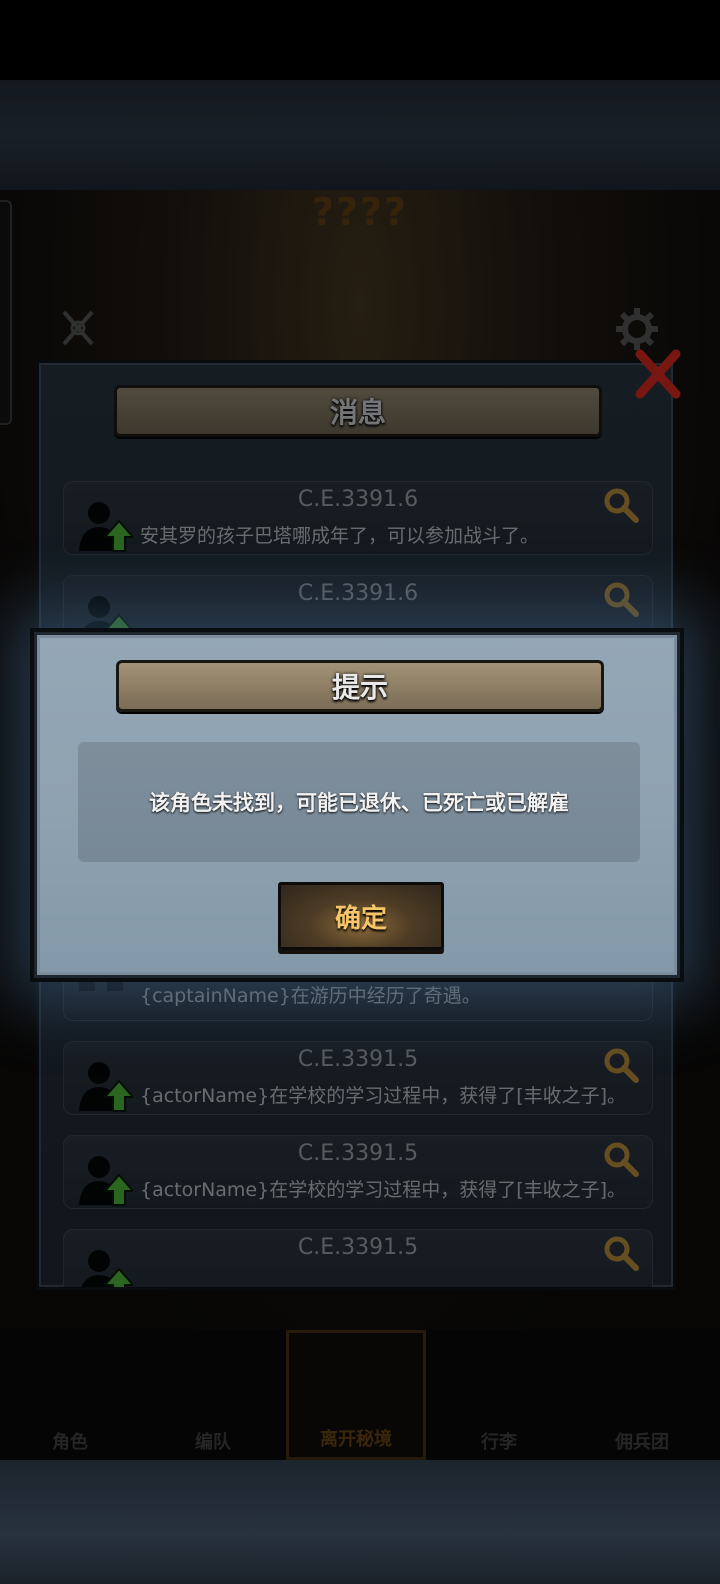  What do you see at coordinates (361, 916) in the screenshot?
I see `confirm-button: 确定` at bounding box center [361, 916].